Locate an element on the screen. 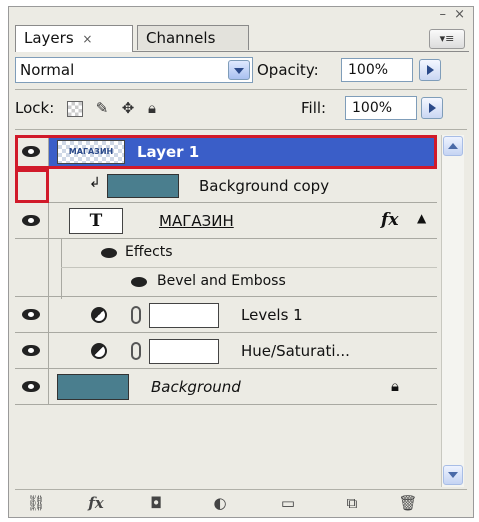 The height and width of the screenshot is (522, 479). effects-row: Effects is located at coordinates (226, 269).